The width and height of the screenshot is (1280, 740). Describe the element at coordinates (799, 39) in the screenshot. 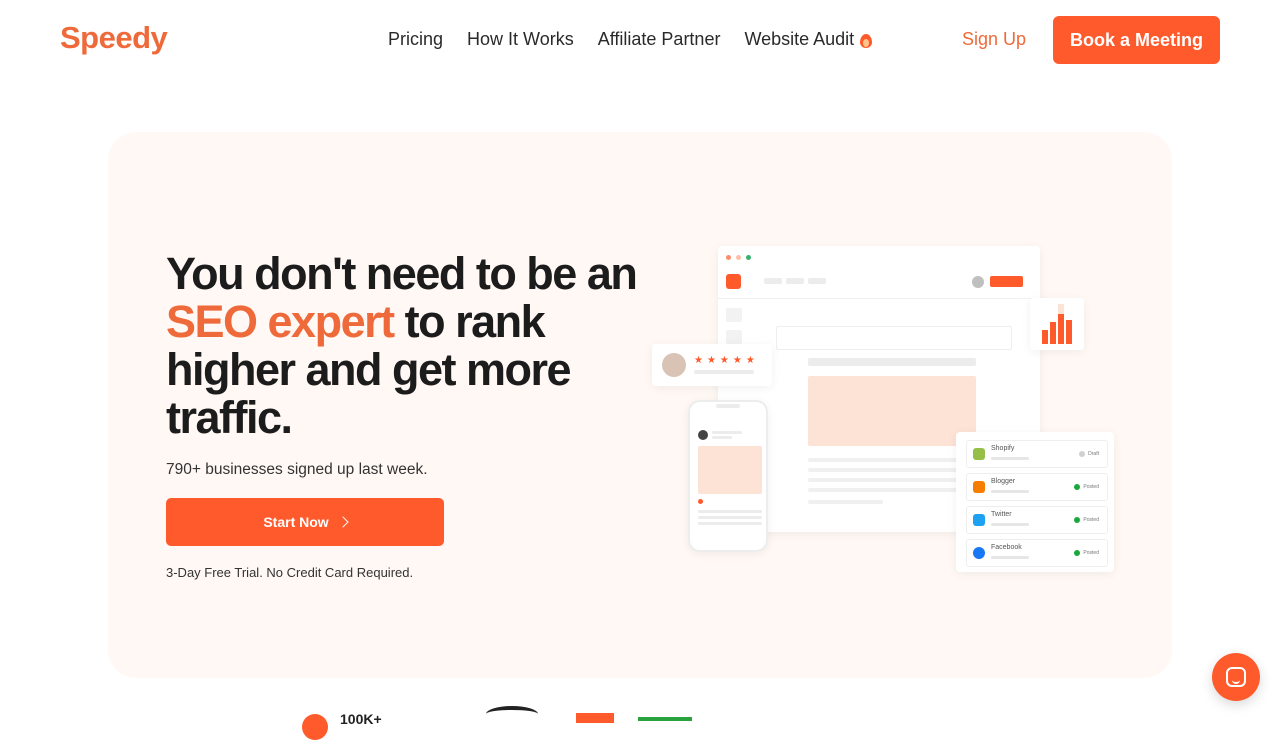

I see `nav-link-website-audit-label: Website Audit` at that location.